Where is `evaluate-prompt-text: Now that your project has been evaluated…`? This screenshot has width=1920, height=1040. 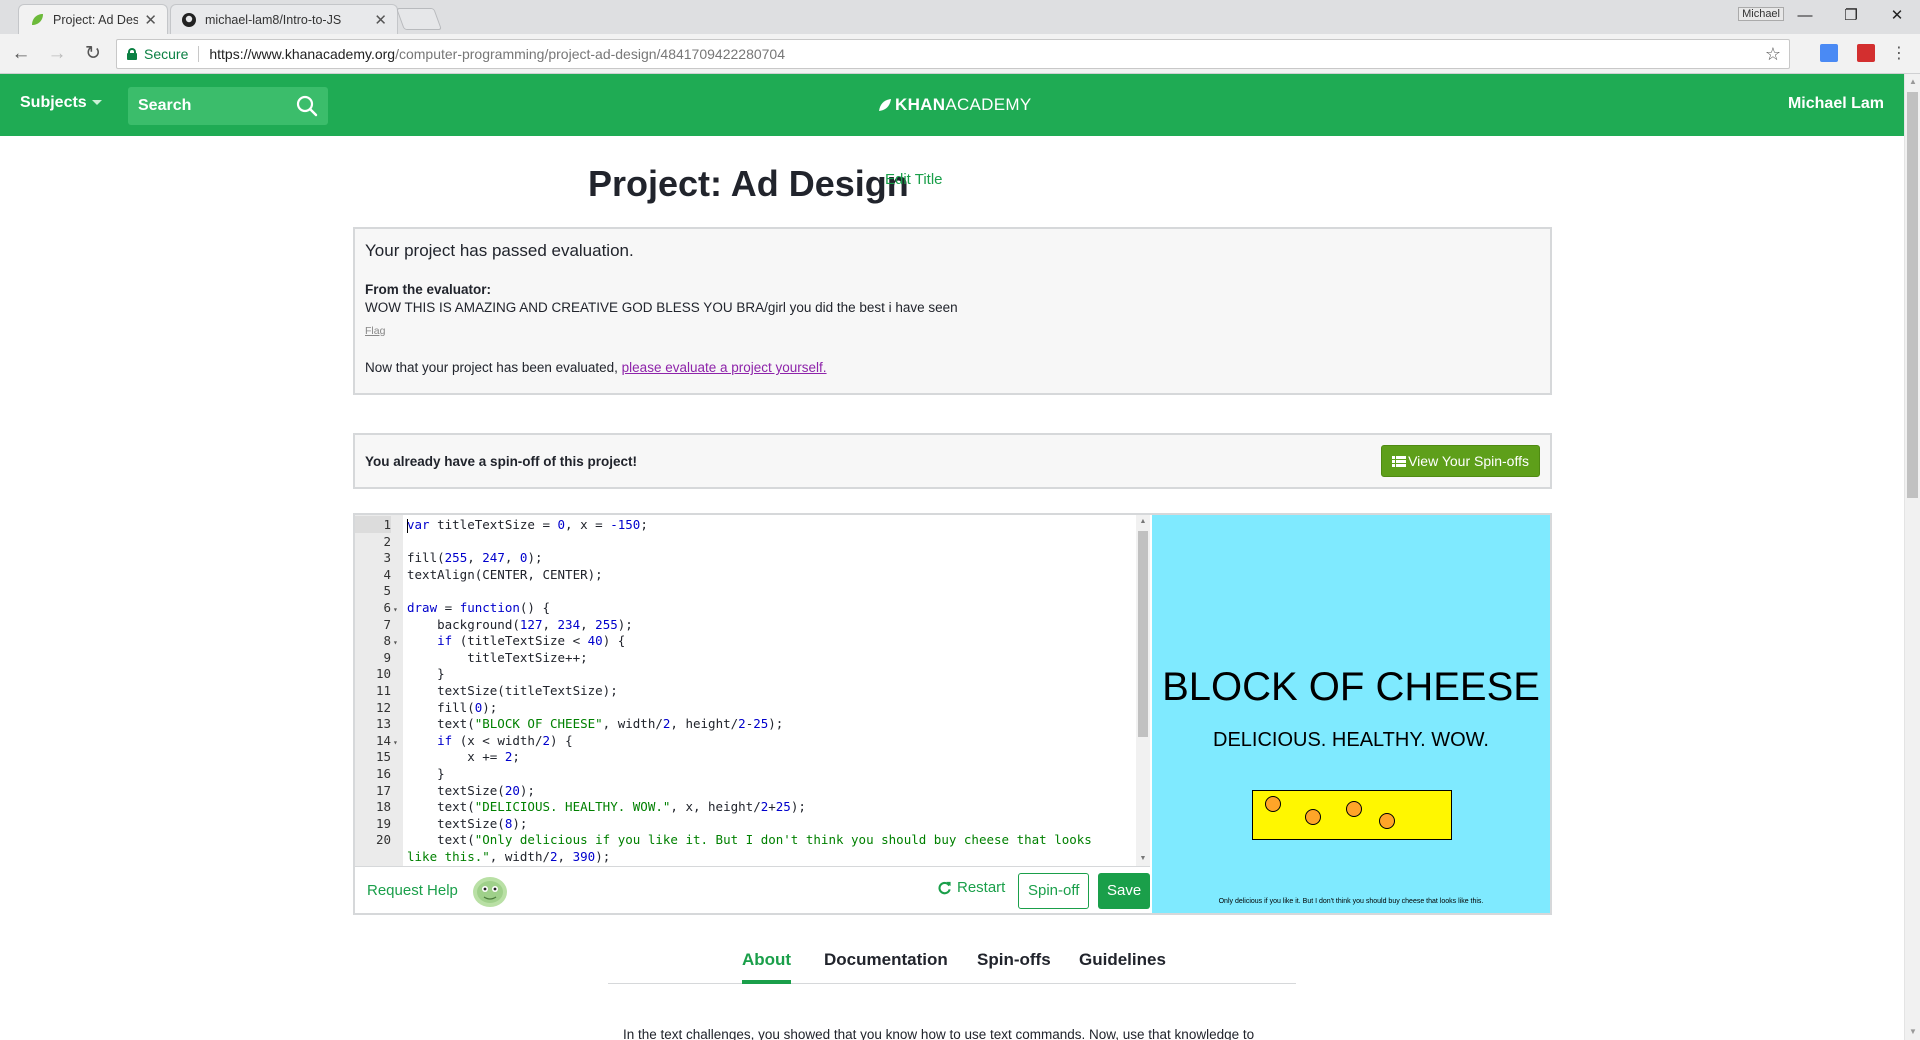 evaluate-prompt-text: Now that your project has been evaluated… is located at coordinates (493, 367).